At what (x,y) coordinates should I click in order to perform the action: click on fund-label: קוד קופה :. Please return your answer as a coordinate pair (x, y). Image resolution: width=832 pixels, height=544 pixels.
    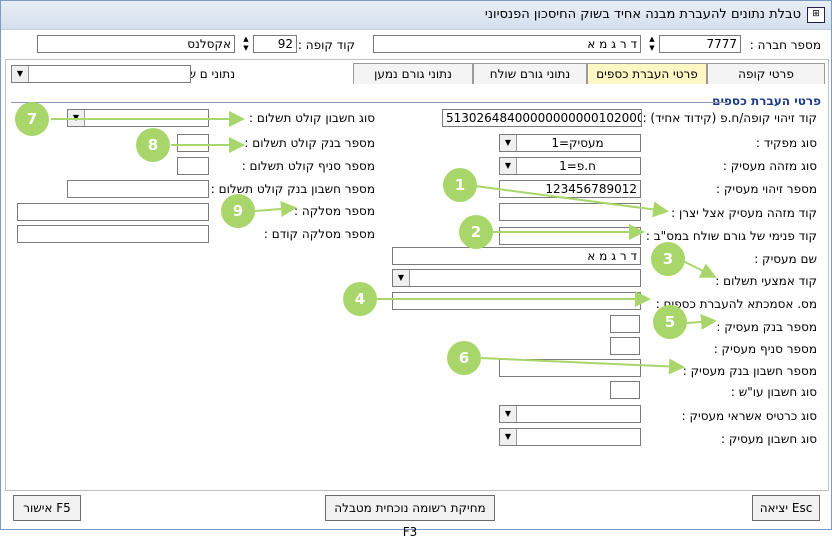
    Looking at the image, I should click on (326, 45).